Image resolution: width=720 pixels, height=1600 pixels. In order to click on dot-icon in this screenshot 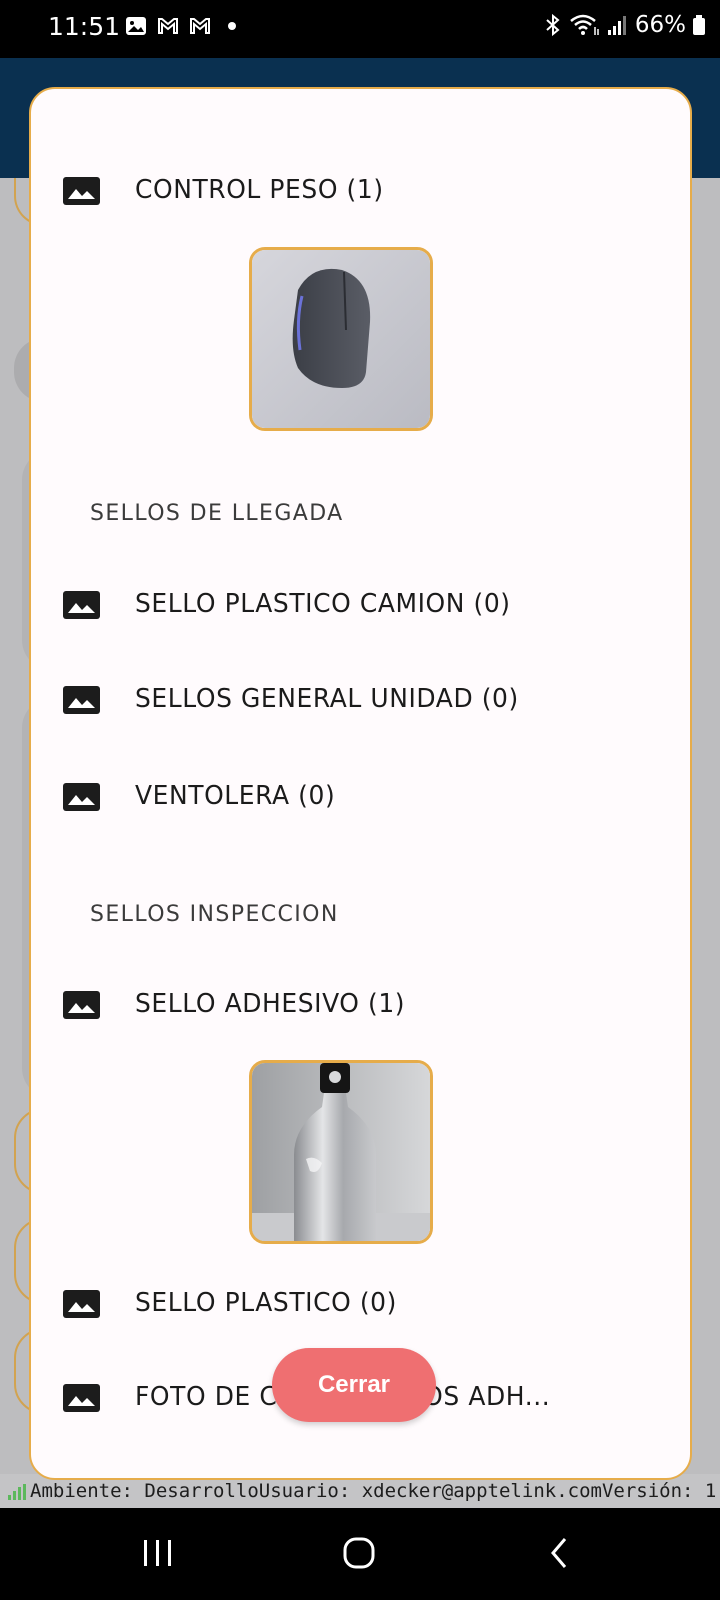, I will do `click(232, 26)`.